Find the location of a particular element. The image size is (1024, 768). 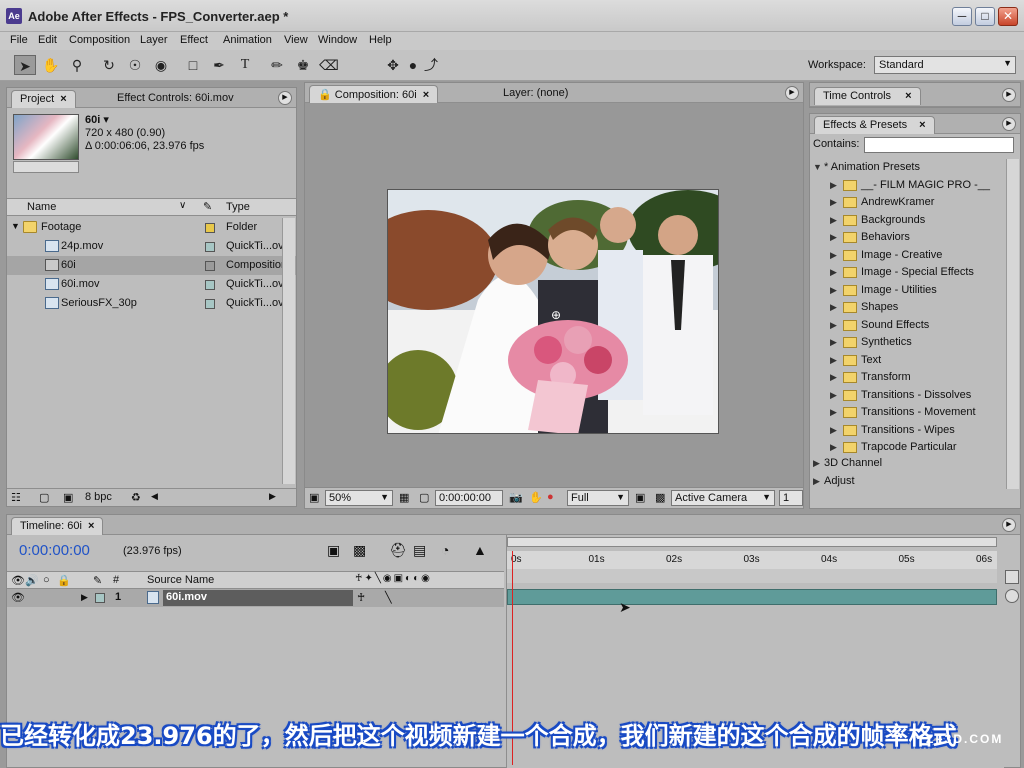

menu-animation: Animation is located at coordinates (247, 40).